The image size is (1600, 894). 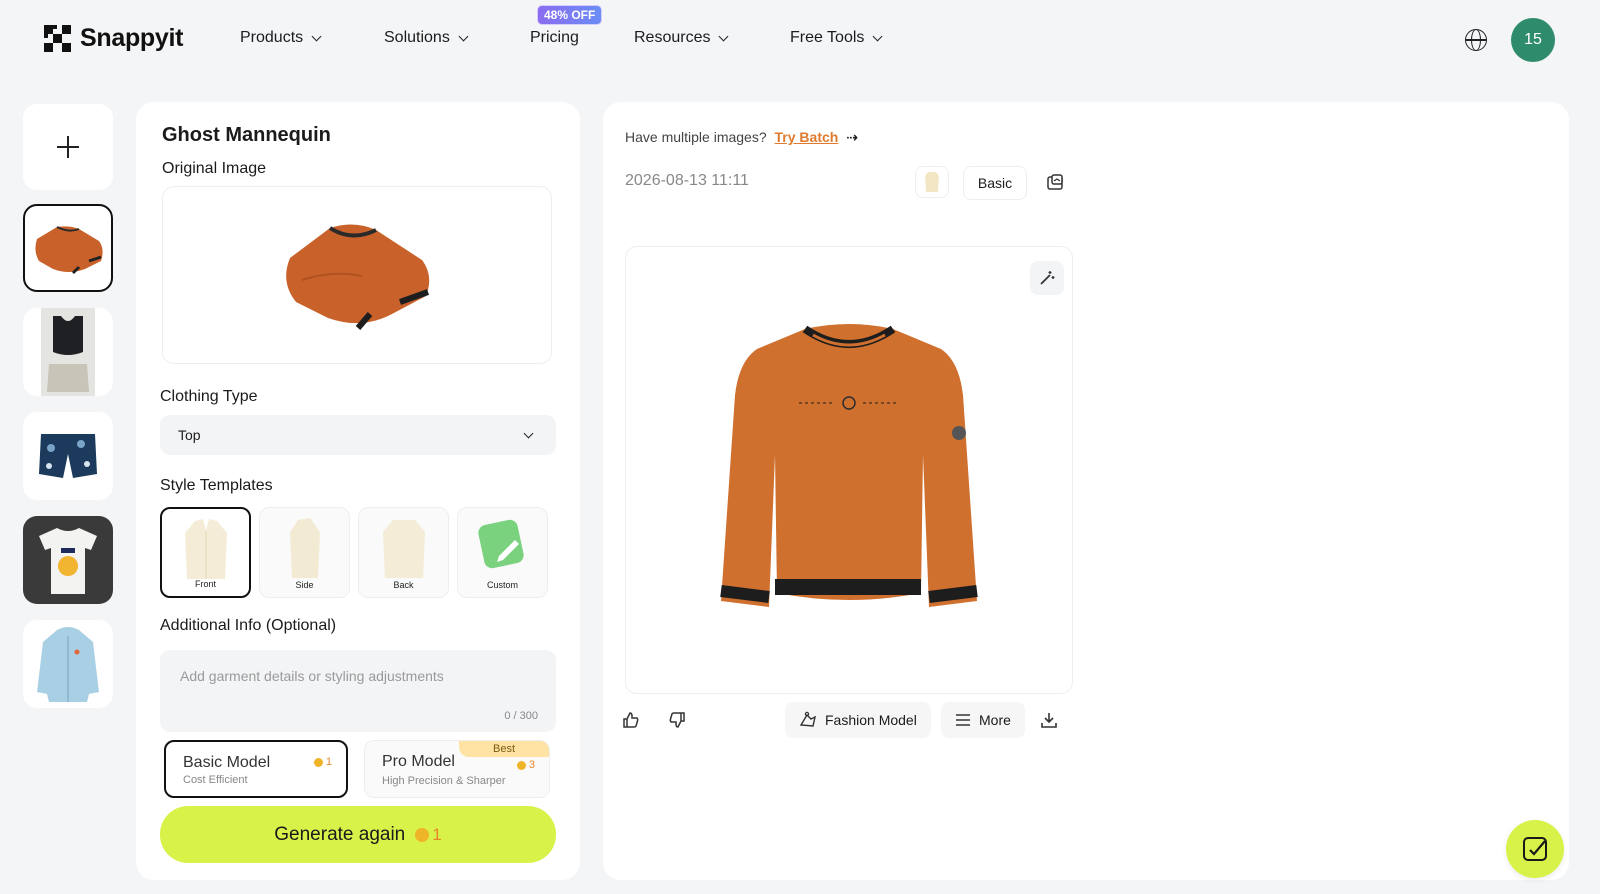 What do you see at coordinates (354, 552) in the screenshot?
I see `style-templates: Front Side Back Custom` at bounding box center [354, 552].